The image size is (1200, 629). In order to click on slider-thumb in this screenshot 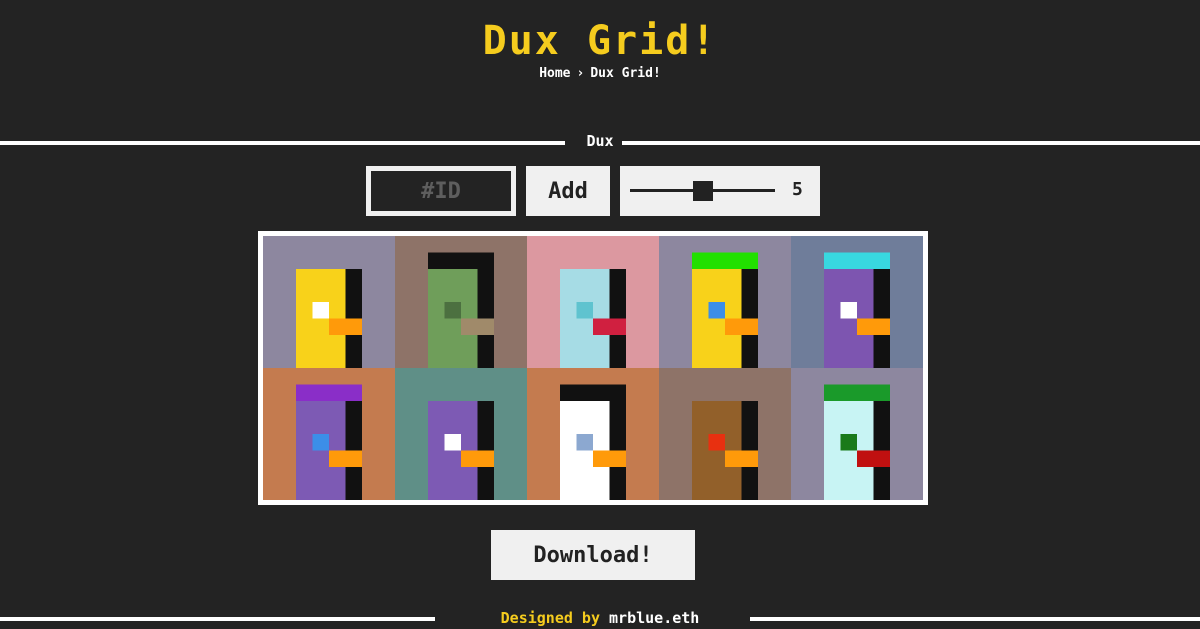, I will do `click(702, 191)`.